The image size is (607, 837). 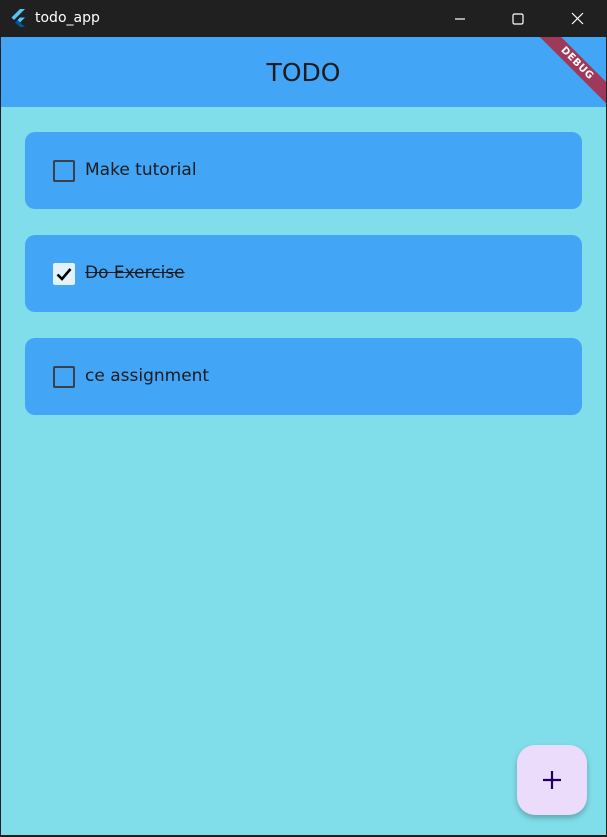 I want to click on todo-label: Make tutorial, so click(x=141, y=170).